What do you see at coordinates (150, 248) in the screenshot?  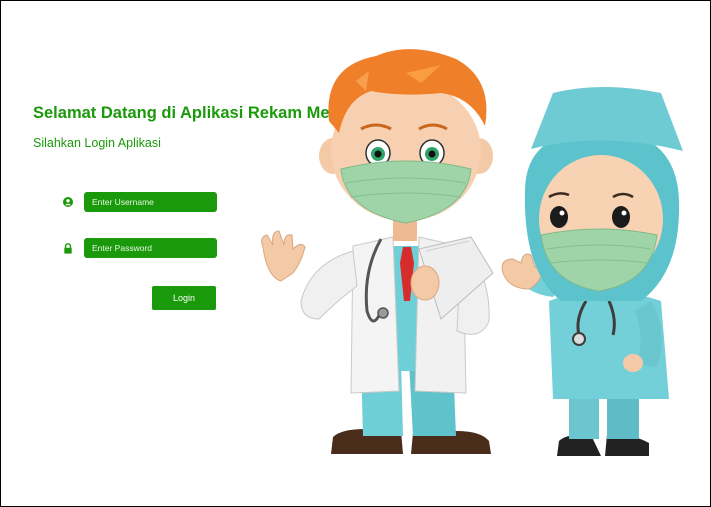 I see `password-input` at bounding box center [150, 248].